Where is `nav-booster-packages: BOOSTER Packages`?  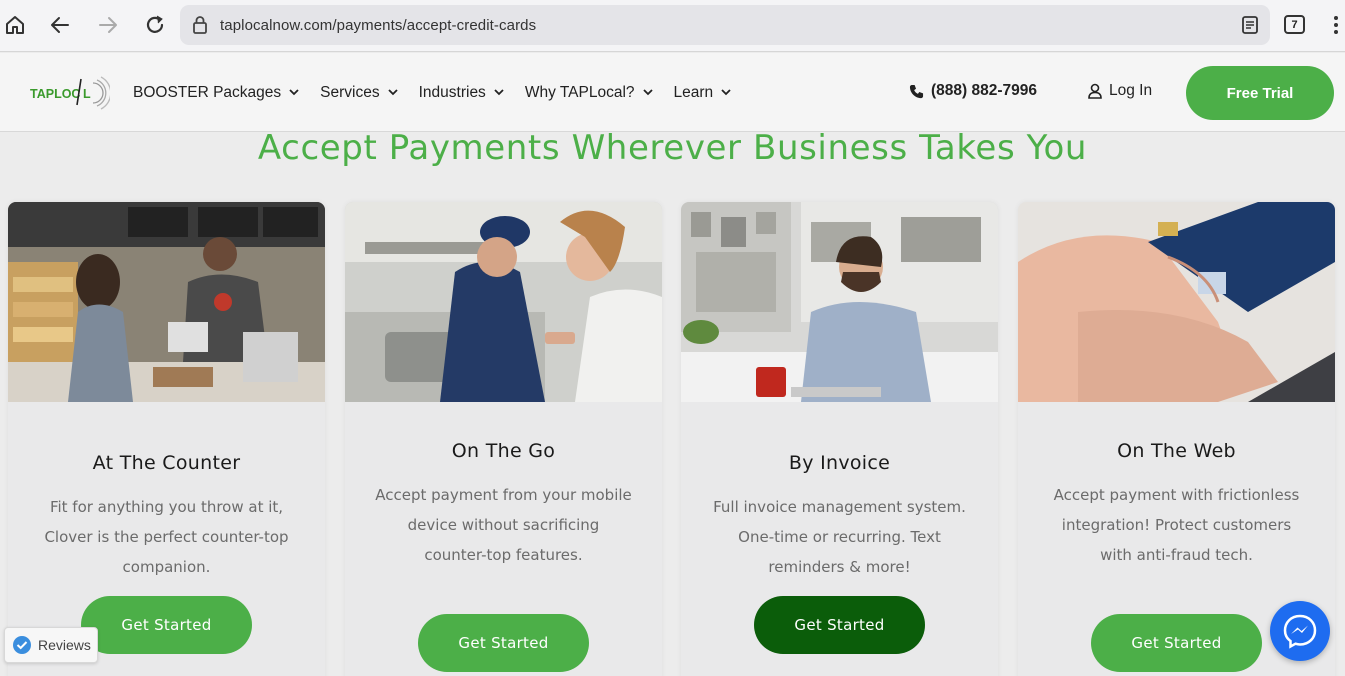
nav-booster-packages: BOOSTER Packages is located at coordinates (216, 93).